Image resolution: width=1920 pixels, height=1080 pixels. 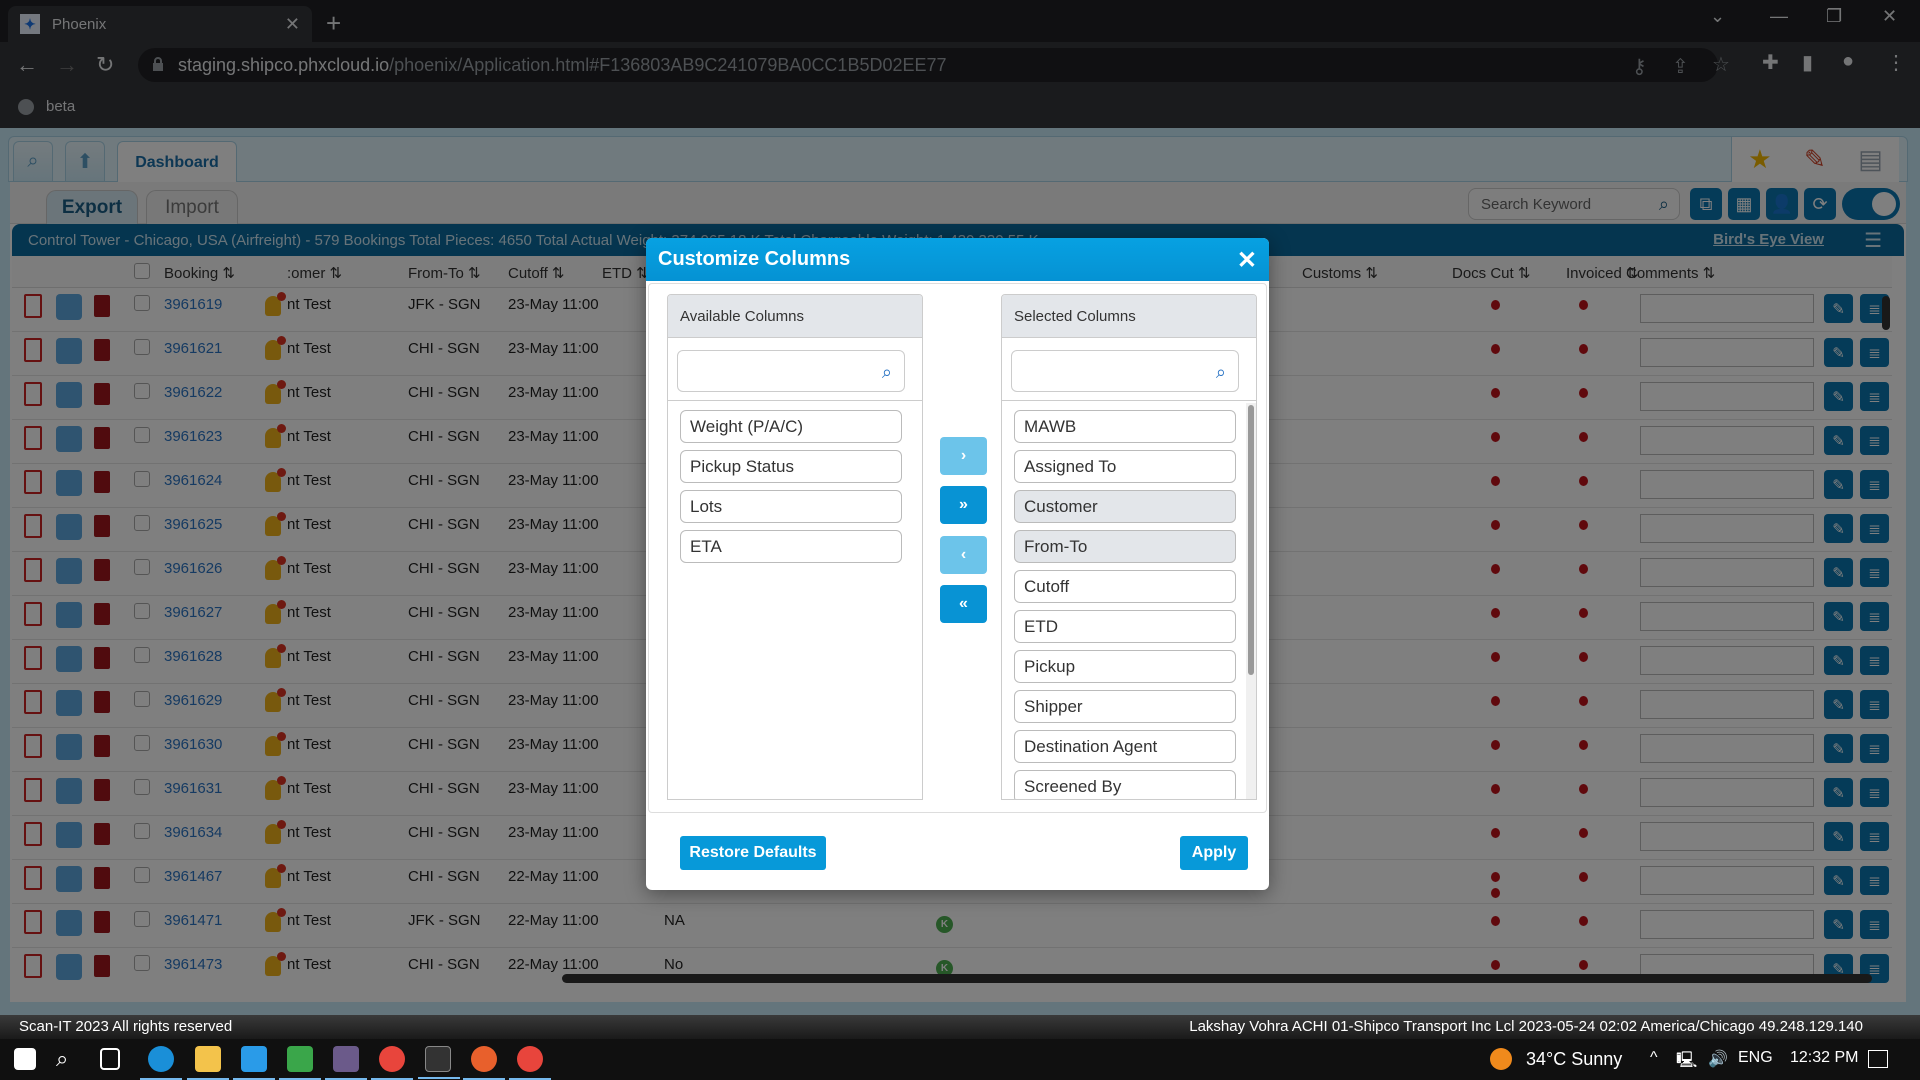 What do you see at coordinates (530, 1063) in the screenshot?
I see `chrome-active-icon` at bounding box center [530, 1063].